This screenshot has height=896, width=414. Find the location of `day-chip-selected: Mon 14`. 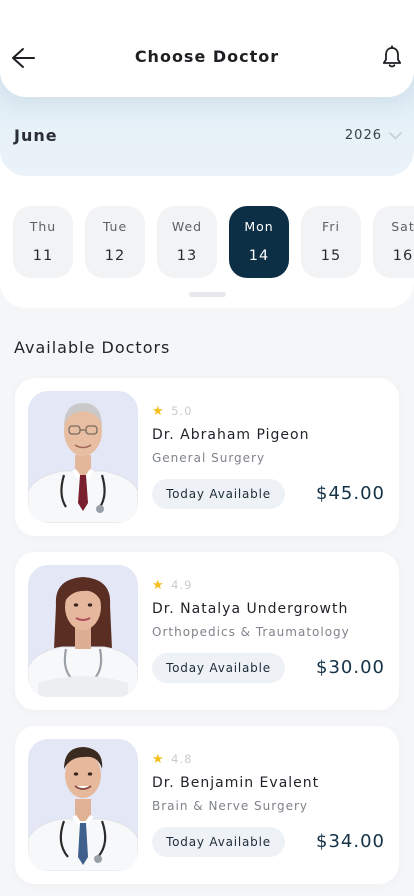

day-chip-selected: Mon 14 is located at coordinates (259, 242).